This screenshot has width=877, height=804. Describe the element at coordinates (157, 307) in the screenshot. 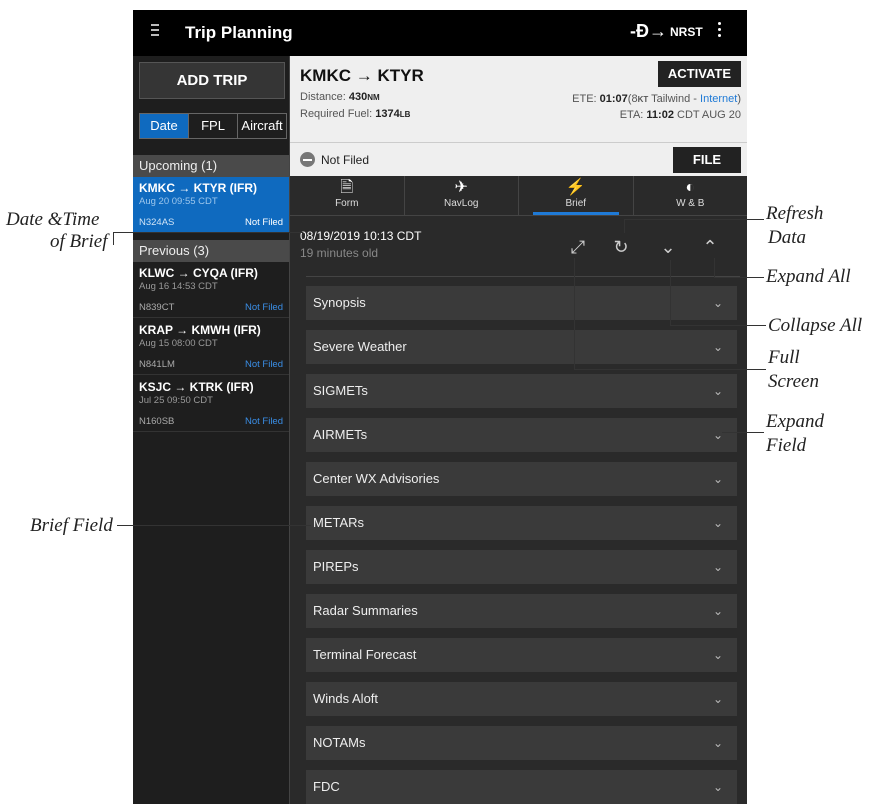

I see `trip-registration: N839CT` at that location.